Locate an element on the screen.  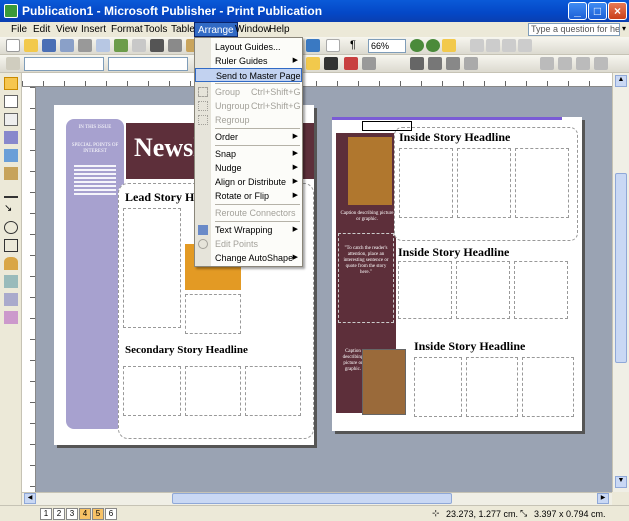
send-backward-icon is located at coordinates (525, 45).